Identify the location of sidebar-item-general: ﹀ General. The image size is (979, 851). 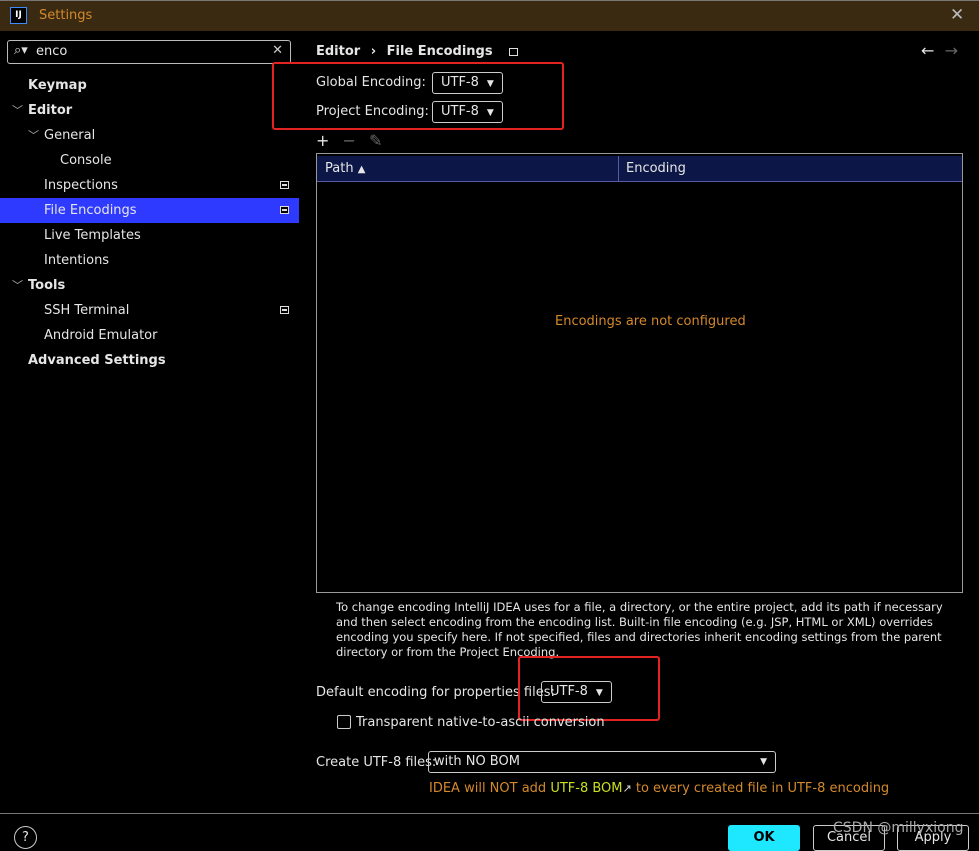
(149, 135).